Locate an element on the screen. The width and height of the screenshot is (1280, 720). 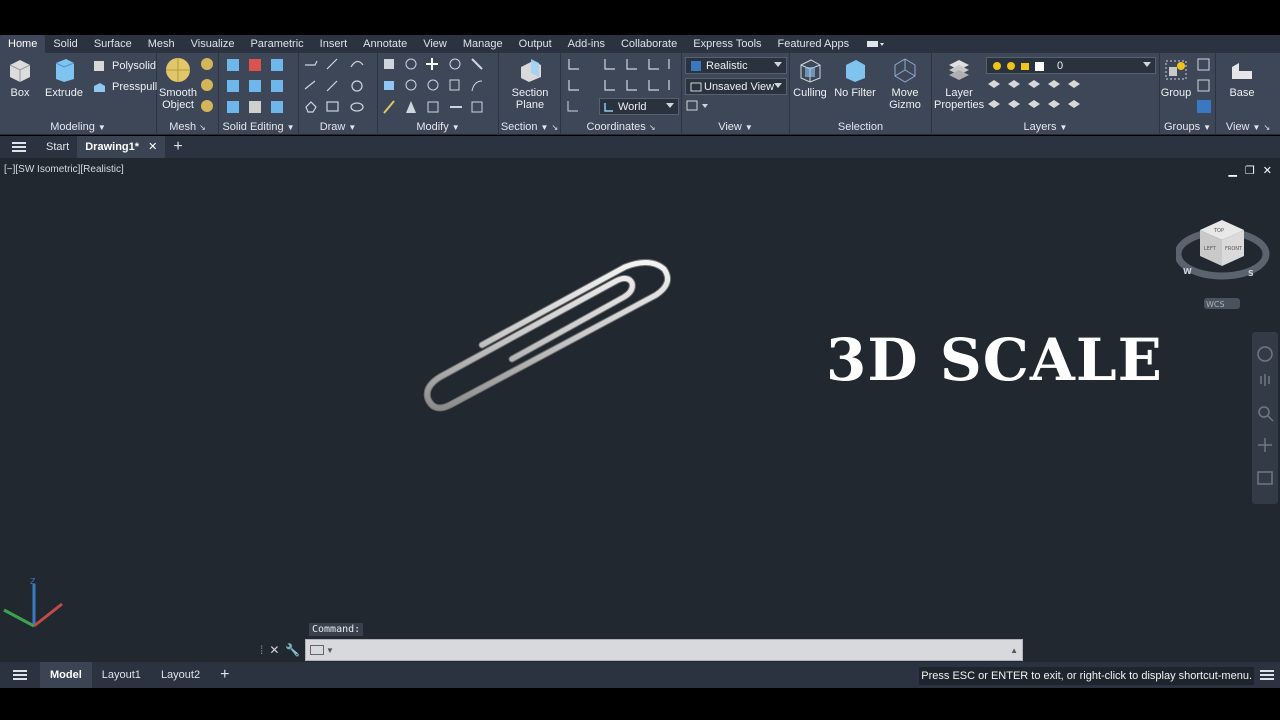
panel-layers: Layer Properties 0 Layers ▼ is located at coordinates (1046, 94).